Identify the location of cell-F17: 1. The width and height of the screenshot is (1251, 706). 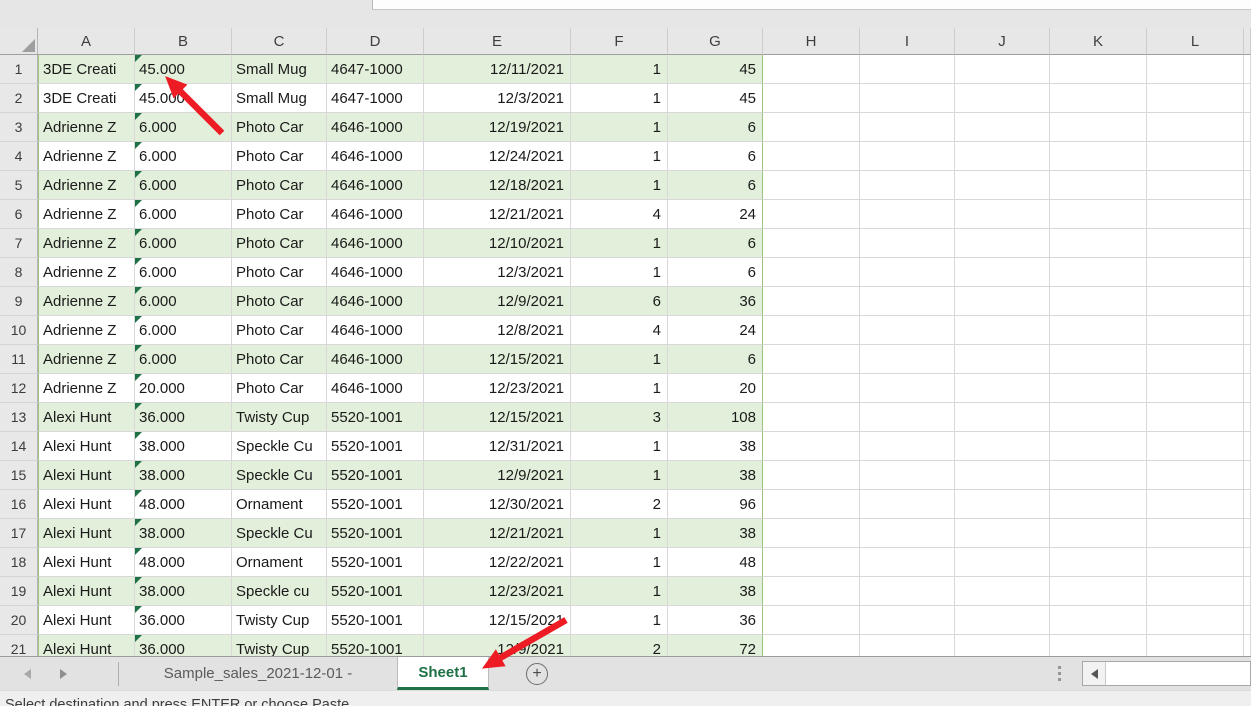
(619, 533).